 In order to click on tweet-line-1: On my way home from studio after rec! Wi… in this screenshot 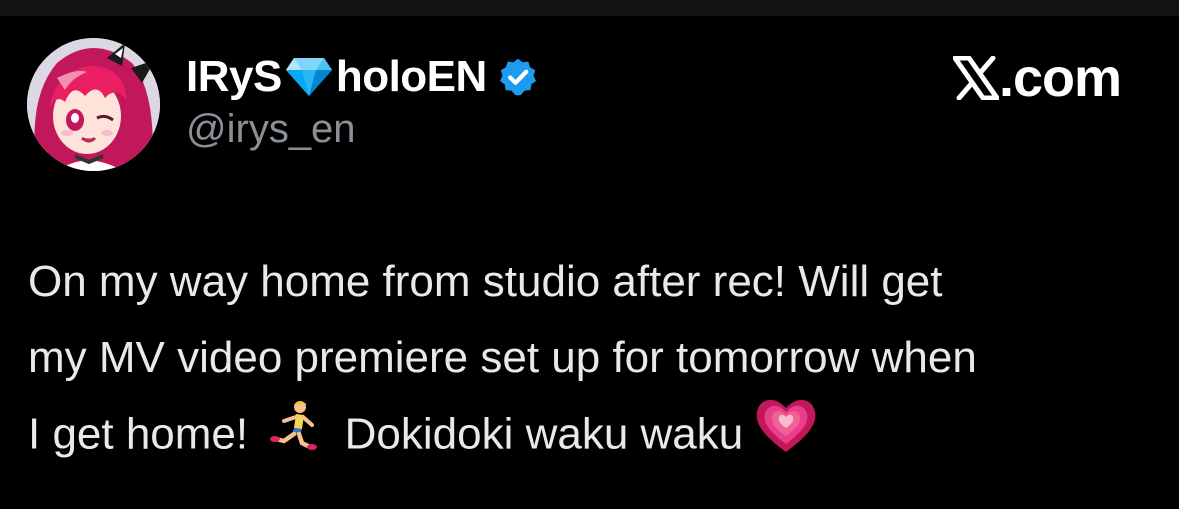, I will do `click(485, 281)`.